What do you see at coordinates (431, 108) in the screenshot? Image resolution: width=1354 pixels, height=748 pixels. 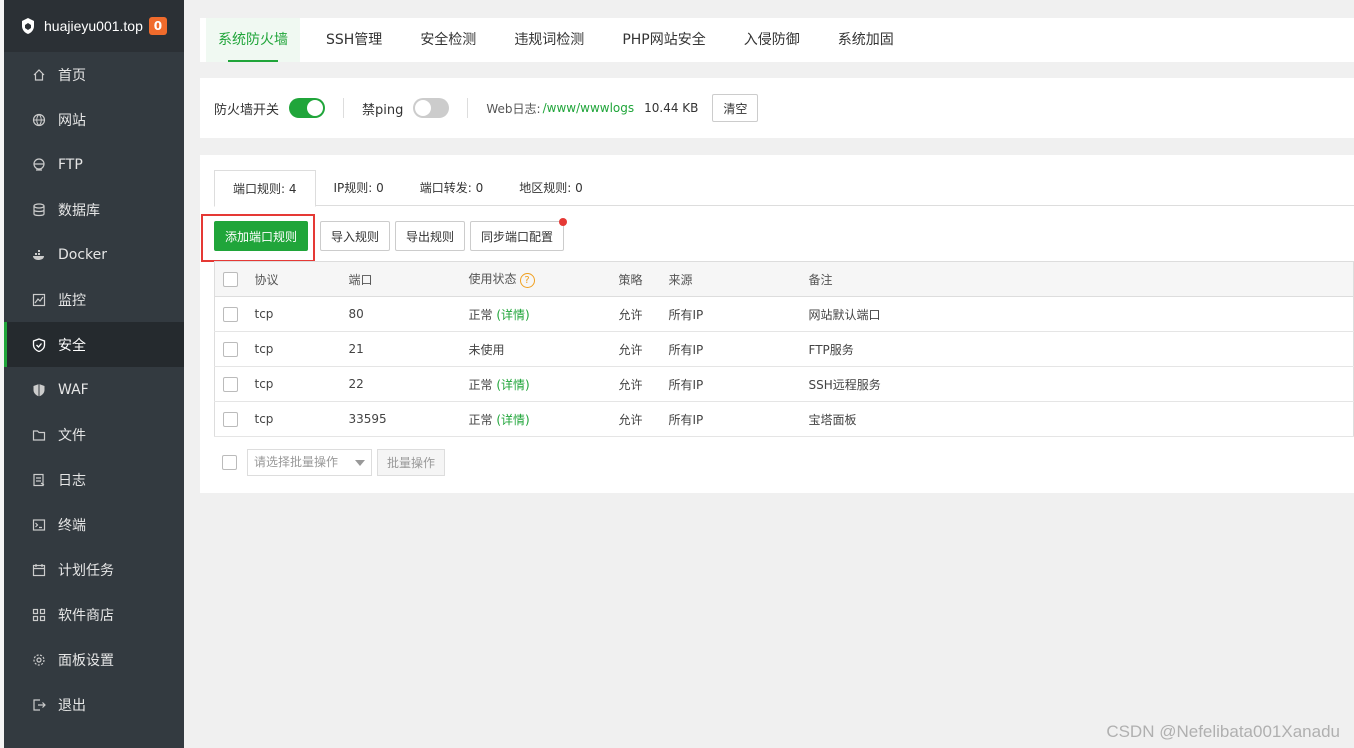 I see `ping-toggle` at bounding box center [431, 108].